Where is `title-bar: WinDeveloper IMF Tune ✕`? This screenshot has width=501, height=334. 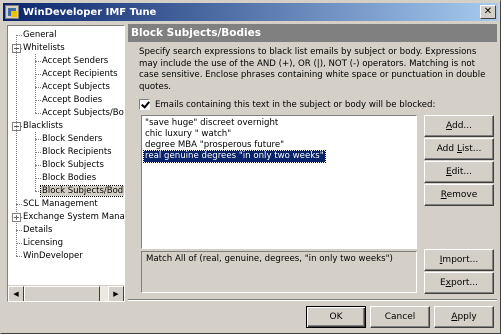
title-bar: WinDeveloper IMF Tune ✕ is located at coordinates (250, 12).